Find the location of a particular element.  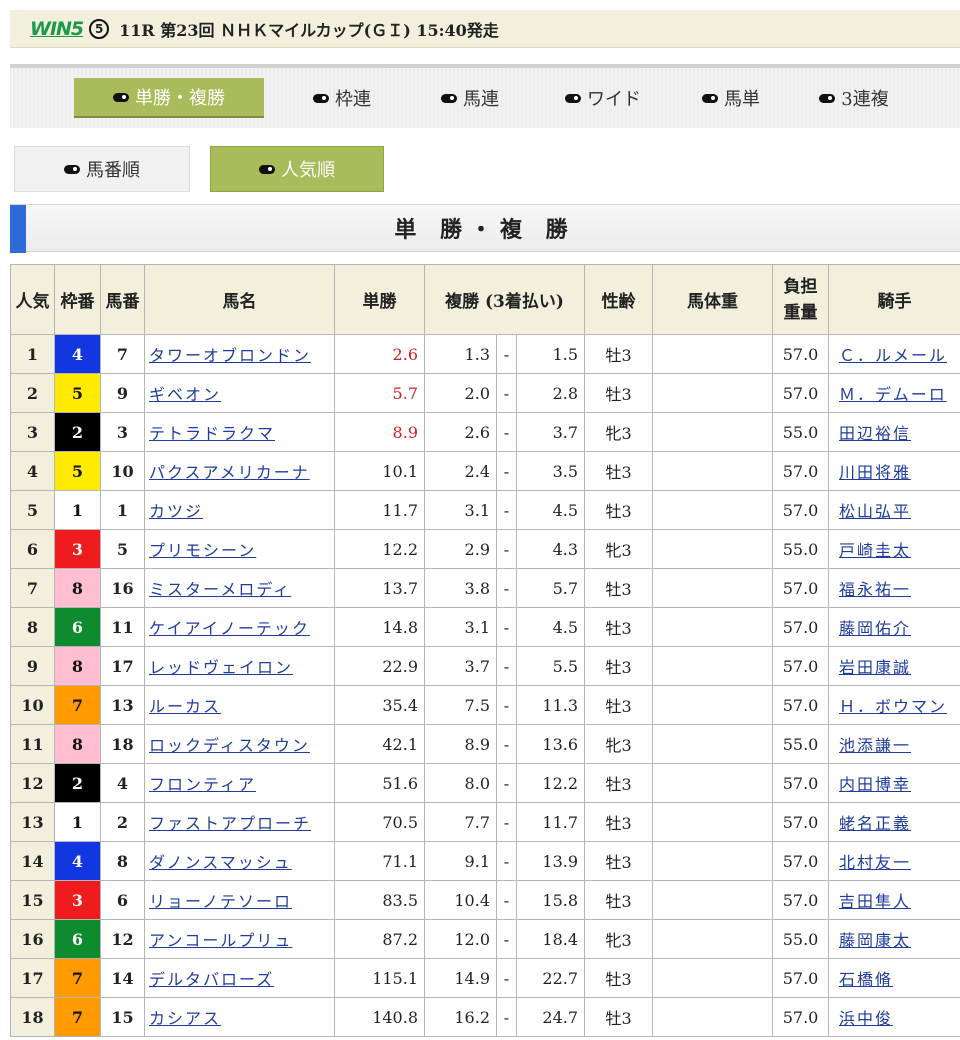

tab-umaren: 馬連 is located at coordinates (470, 98).